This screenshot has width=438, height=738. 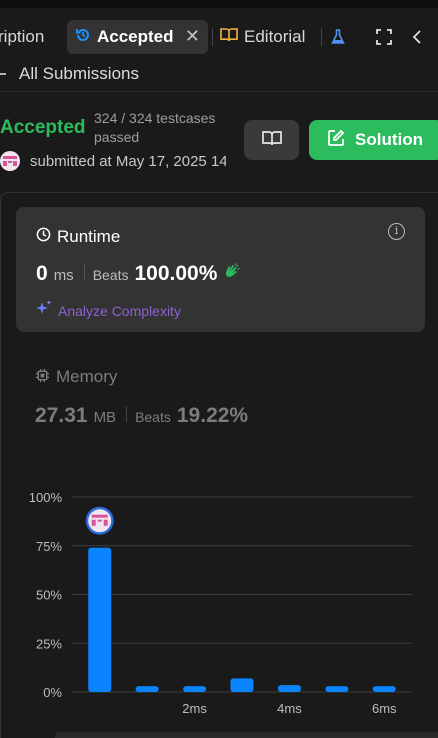 I want to click on tab-editorial: Editorial, so click(x=262, y=37).